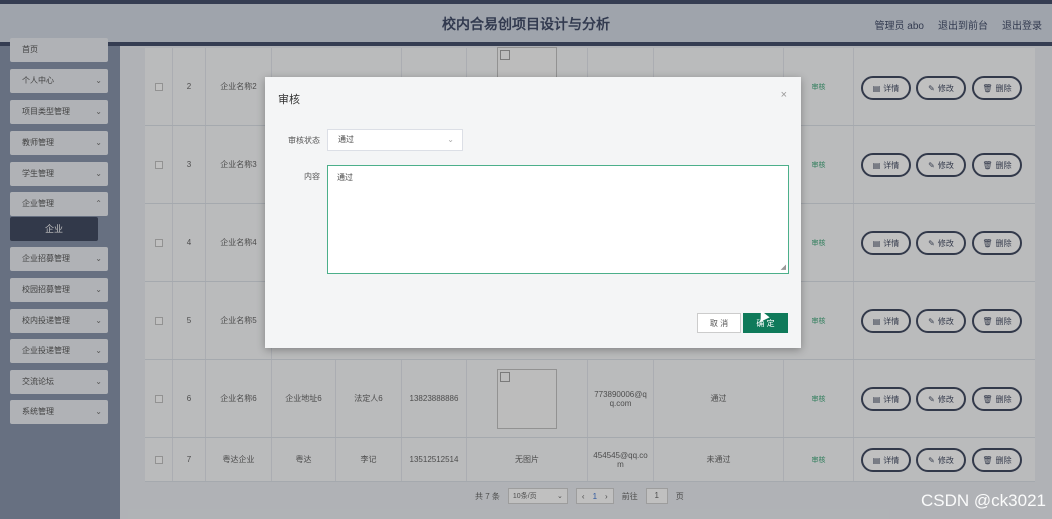 This screenshot has height=519, width=1052. I want to click on status-select: 通过 ⌄, so click(395, 140).